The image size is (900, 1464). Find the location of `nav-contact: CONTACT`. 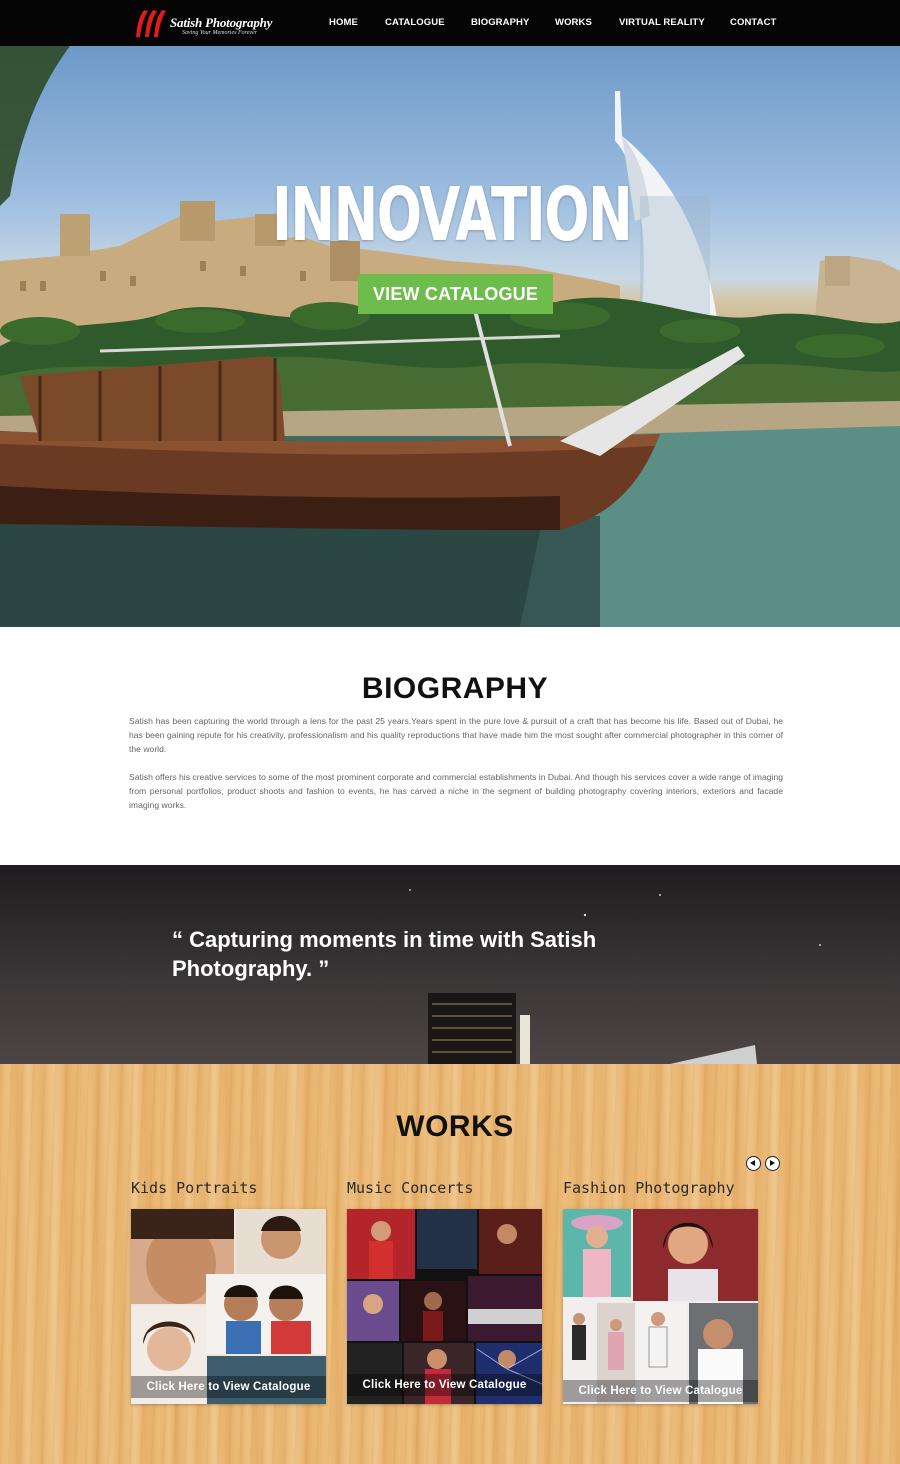

nav-contact: CONTACT is located at coordinates (753, 22).